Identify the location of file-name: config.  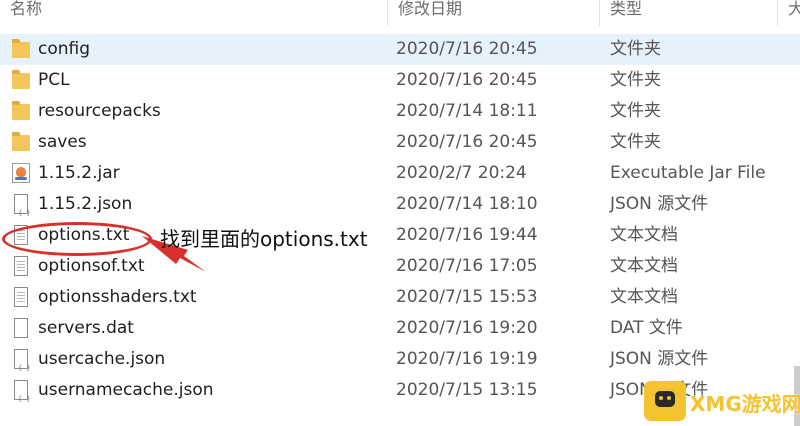
(64, 49).